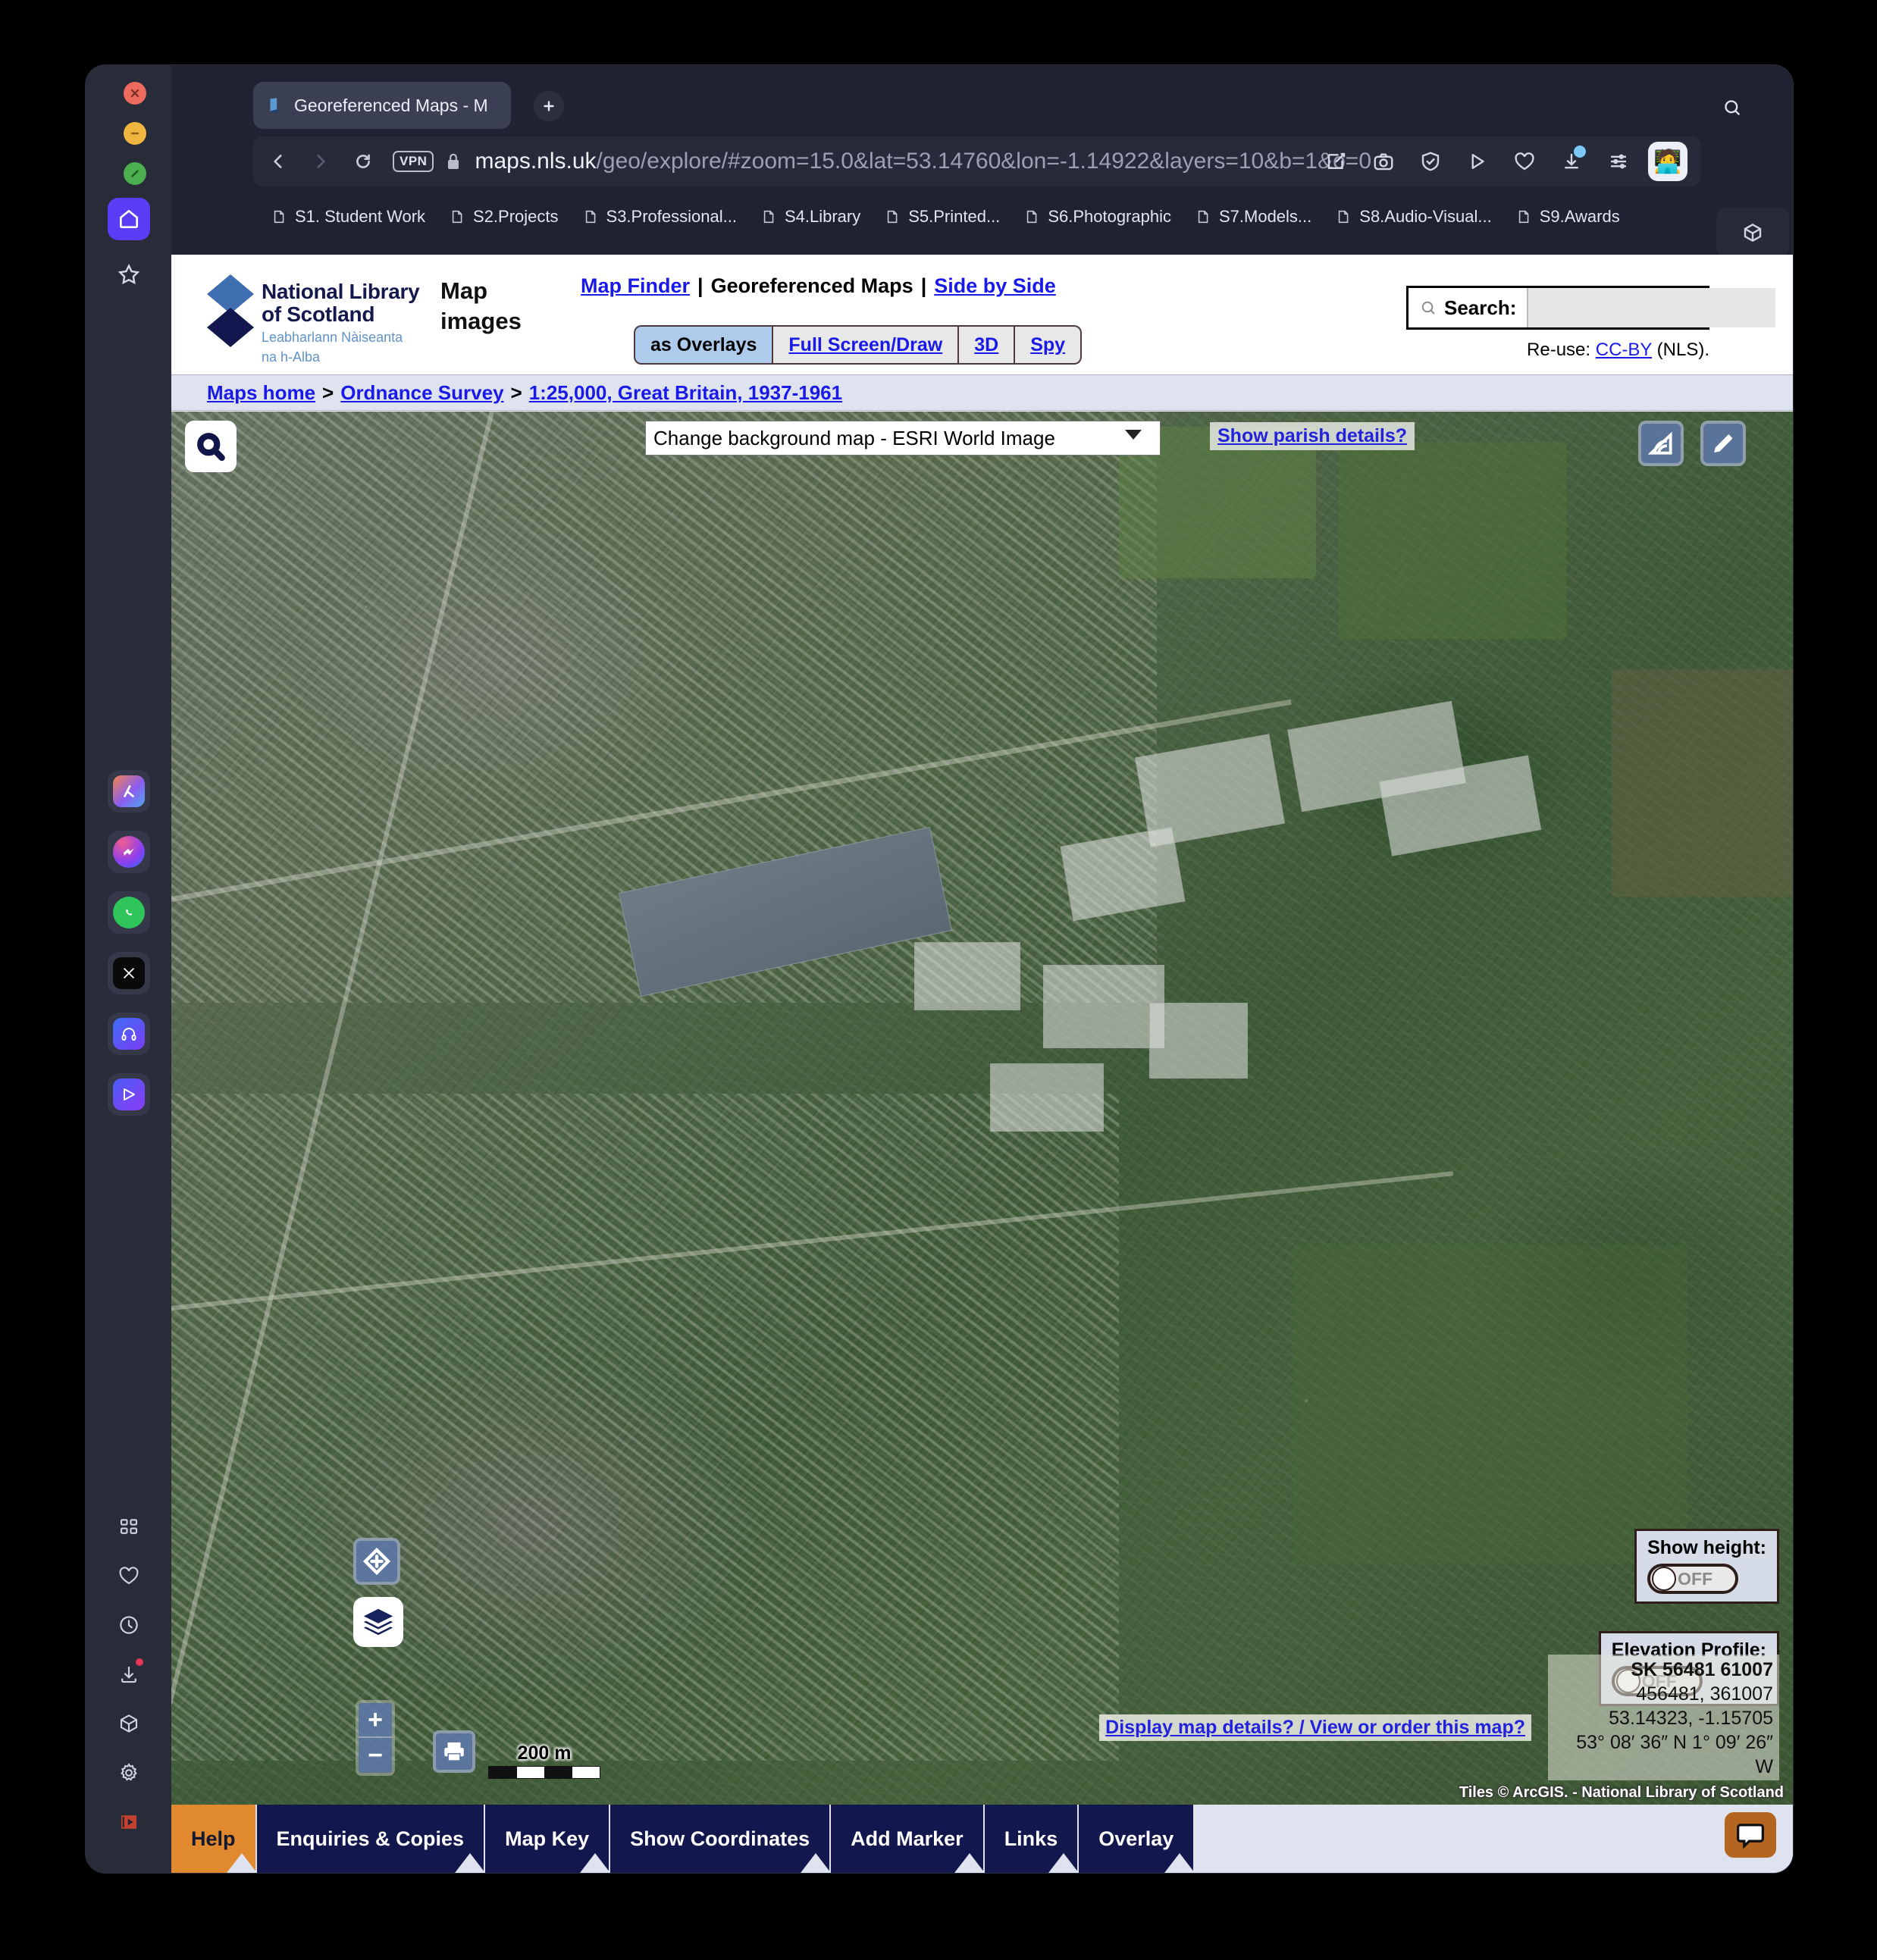 The image size is (1877, 1960). Describe the element at coordinates (1503, 161) in the screenshot. I see `toolbar-icons: 🧑‍💻` at that location.